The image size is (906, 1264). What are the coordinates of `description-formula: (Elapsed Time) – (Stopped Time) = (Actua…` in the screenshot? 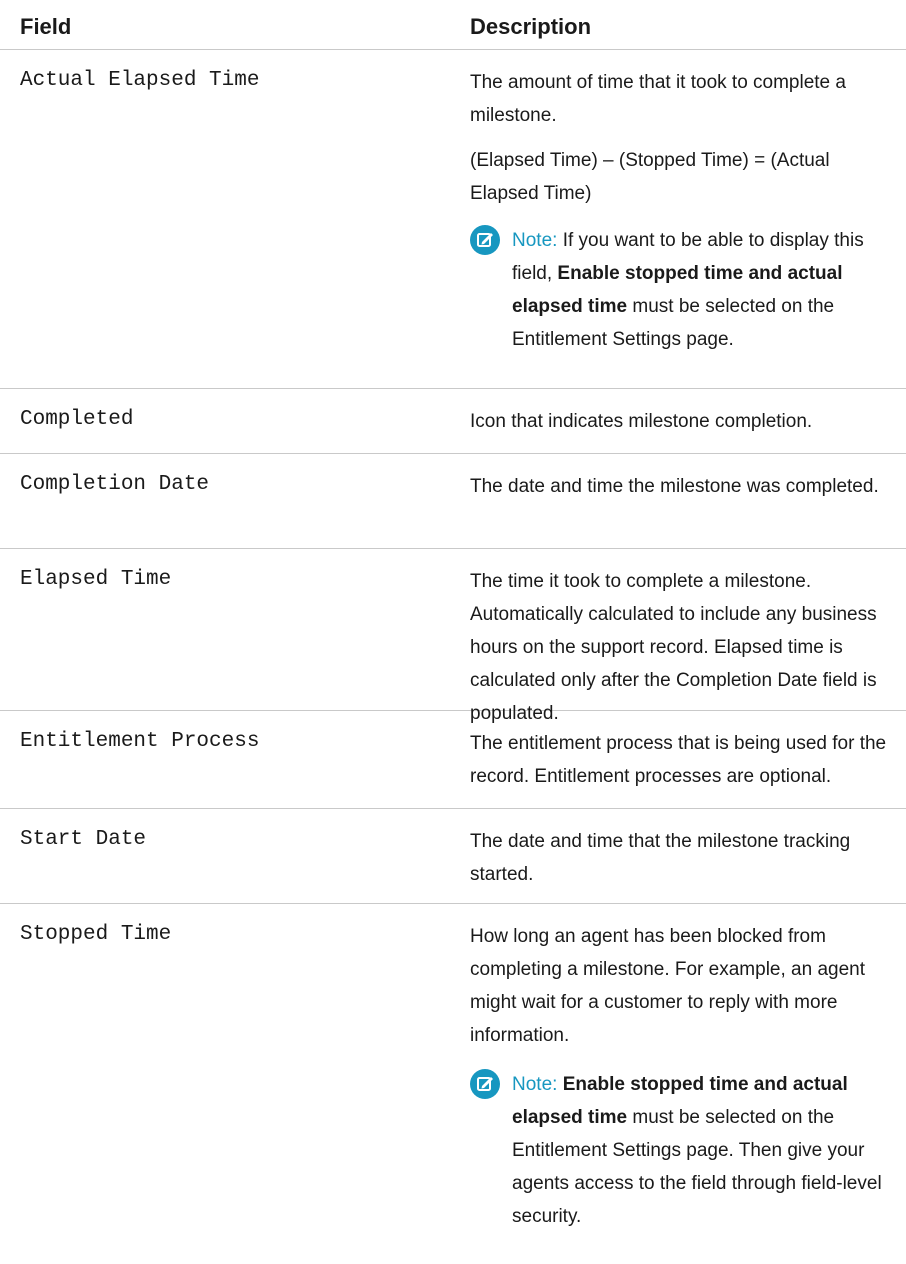 It's located at (650, 177).